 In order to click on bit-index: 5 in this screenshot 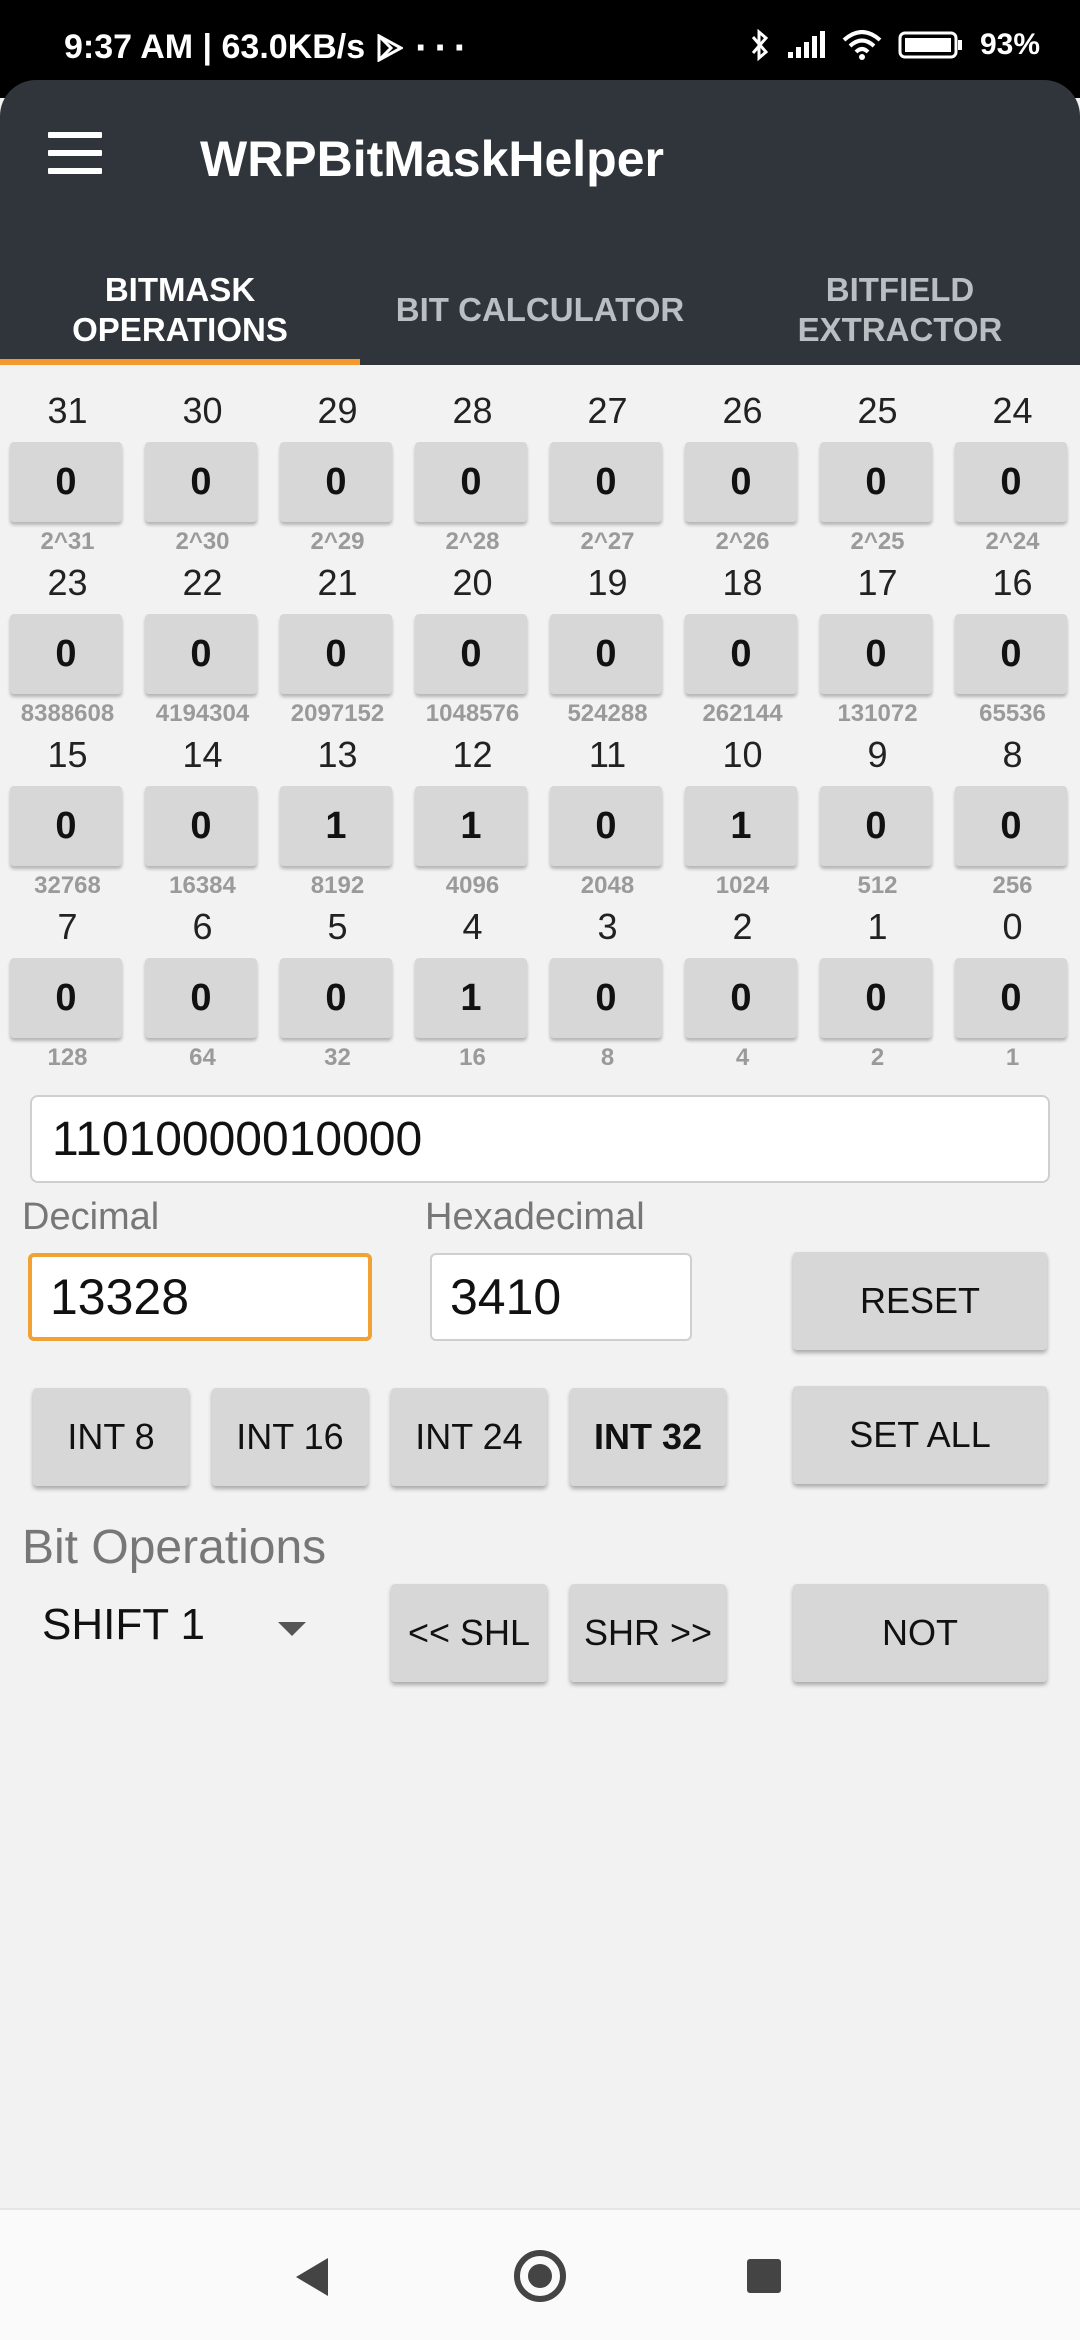, I will do `click(337, 926)`.